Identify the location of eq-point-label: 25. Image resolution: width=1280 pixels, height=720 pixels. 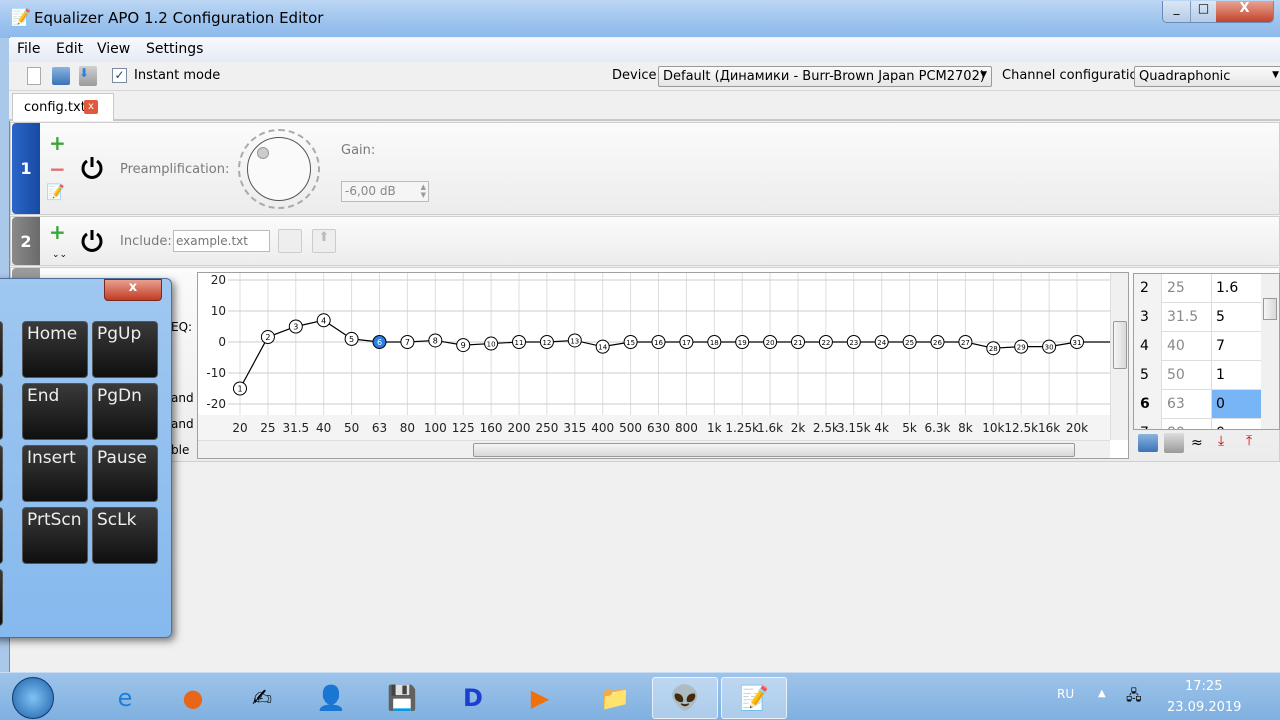
(909, 343).